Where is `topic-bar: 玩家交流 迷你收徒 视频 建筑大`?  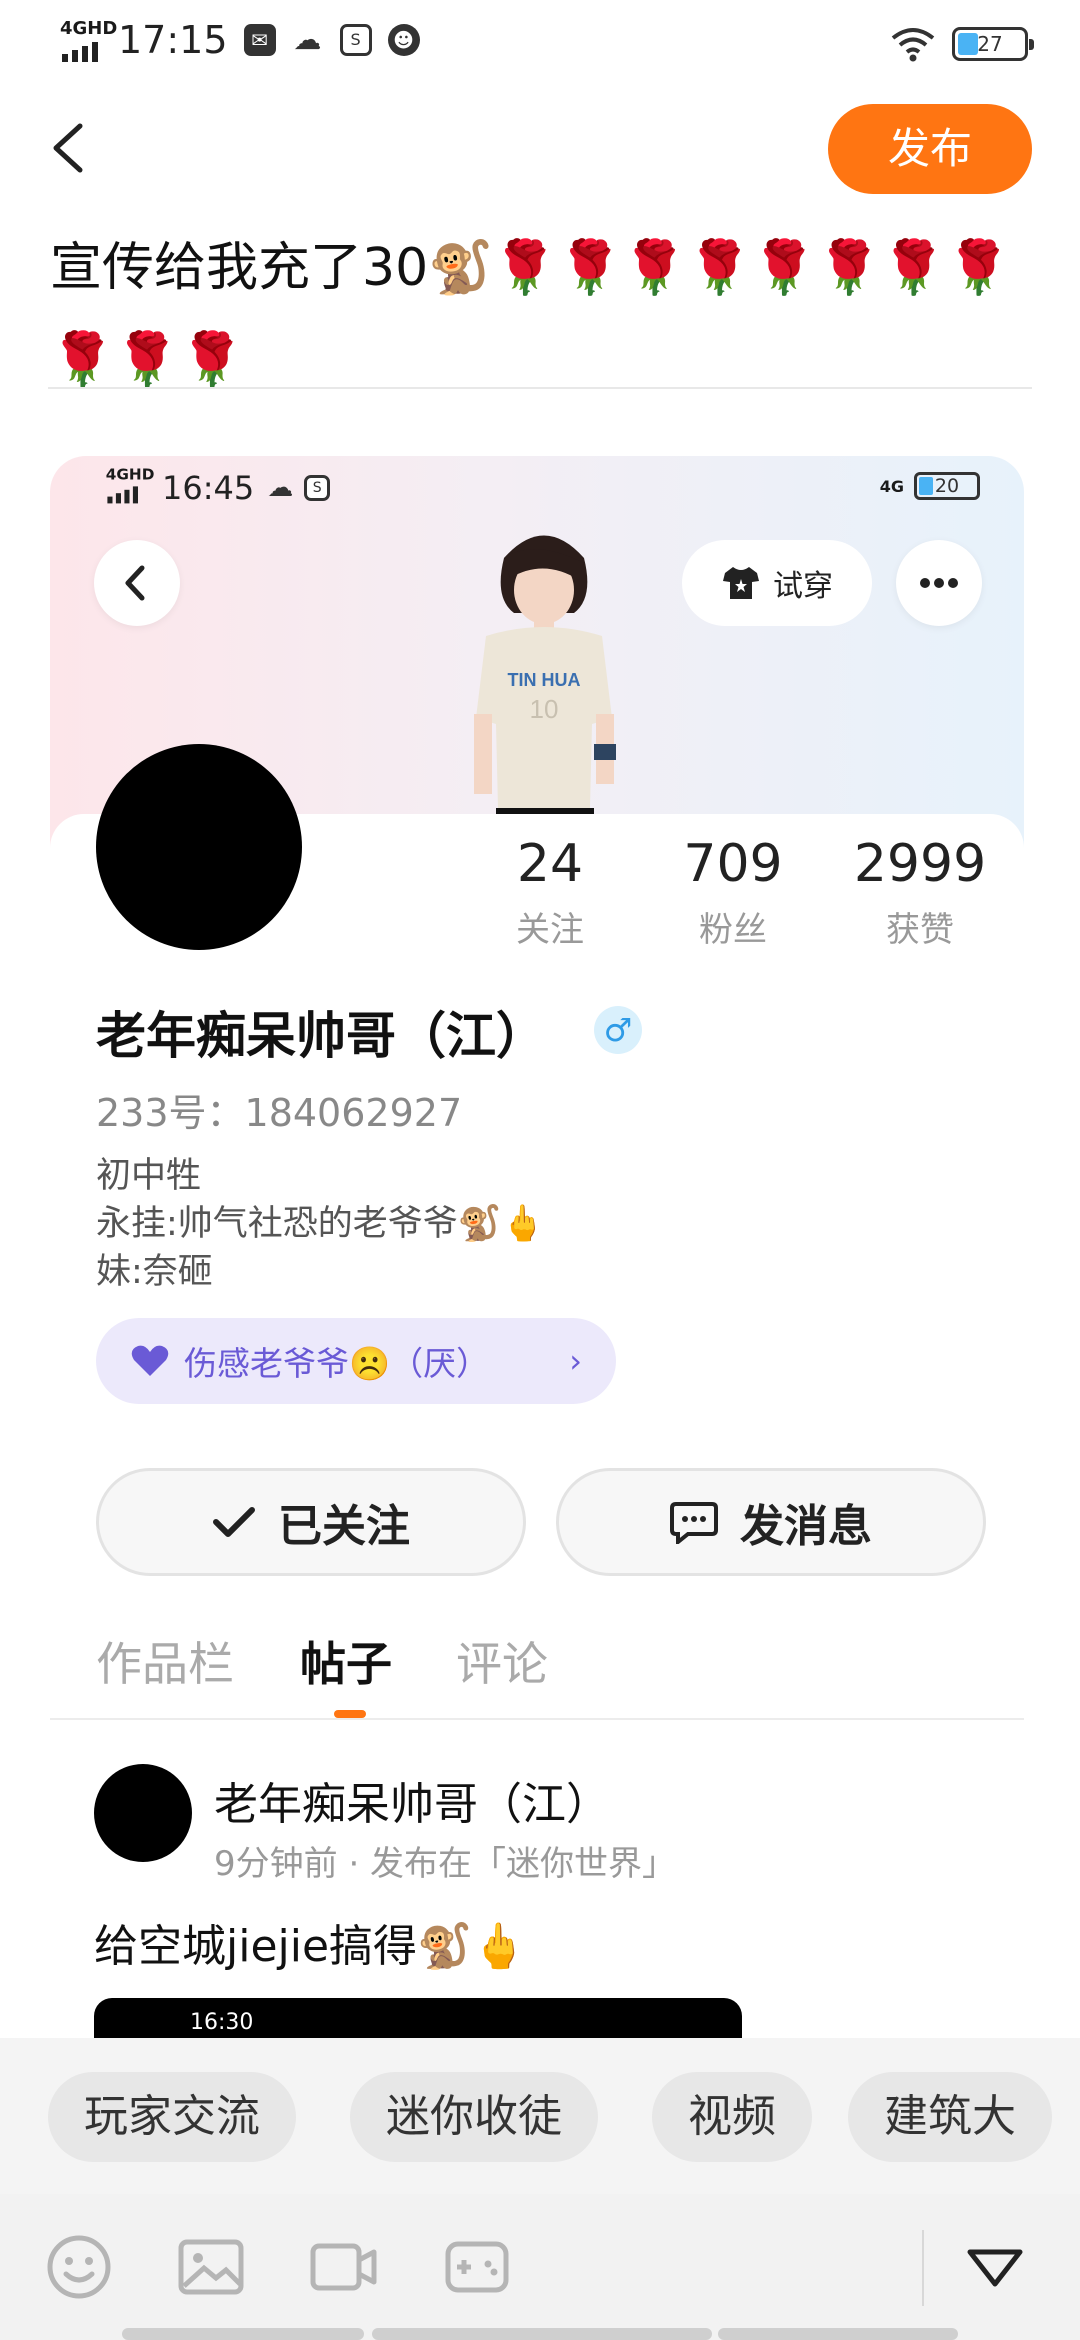
topic-bar: 玩家交流 迷你收徒 视频 建筑大 is located at coordinates (540, 2116).